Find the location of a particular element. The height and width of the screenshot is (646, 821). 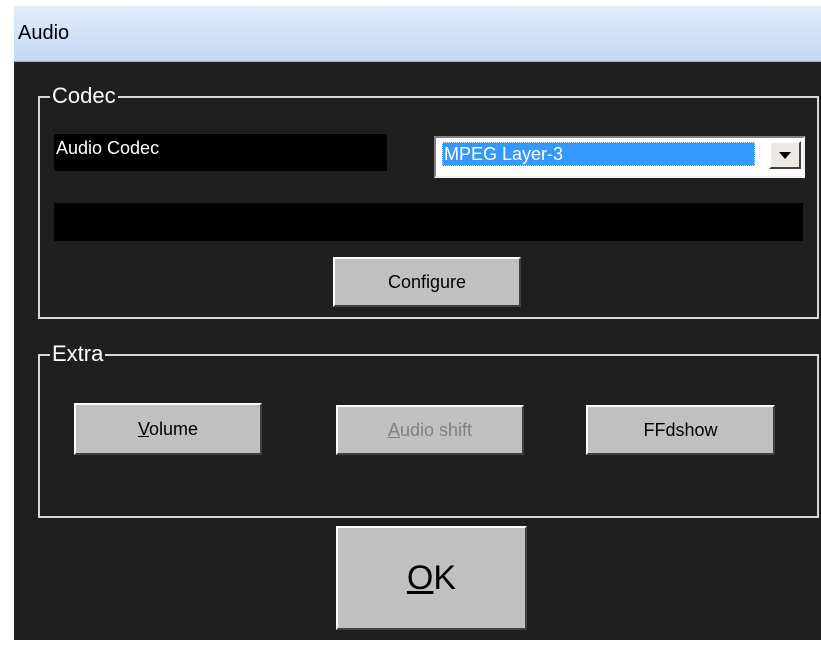

volume-button: Volume is located at coordinates (168, 429).